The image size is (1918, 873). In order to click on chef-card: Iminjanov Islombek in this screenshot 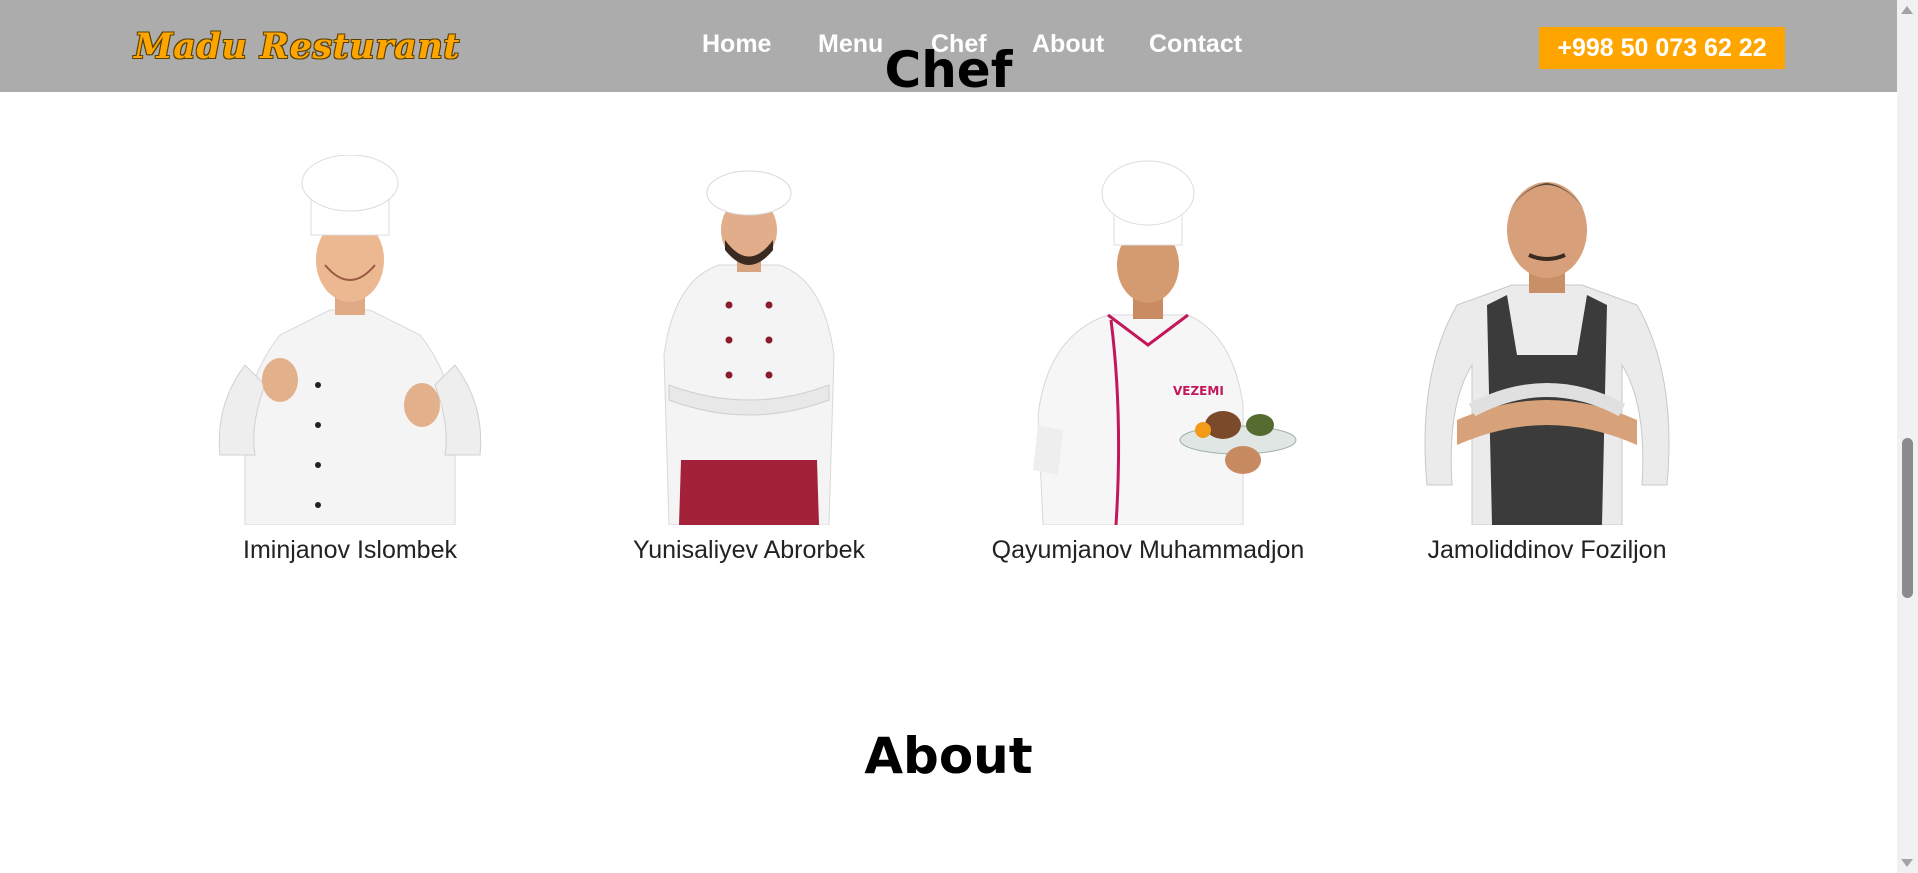, I will do `click(350, 360)`.